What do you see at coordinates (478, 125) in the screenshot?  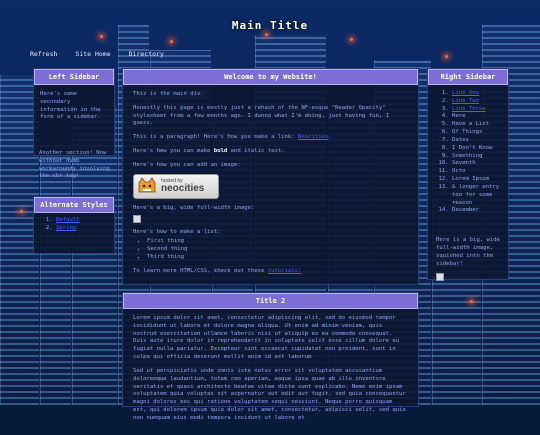 I see `list-item: Have a List` at bounding box center [478, 125].